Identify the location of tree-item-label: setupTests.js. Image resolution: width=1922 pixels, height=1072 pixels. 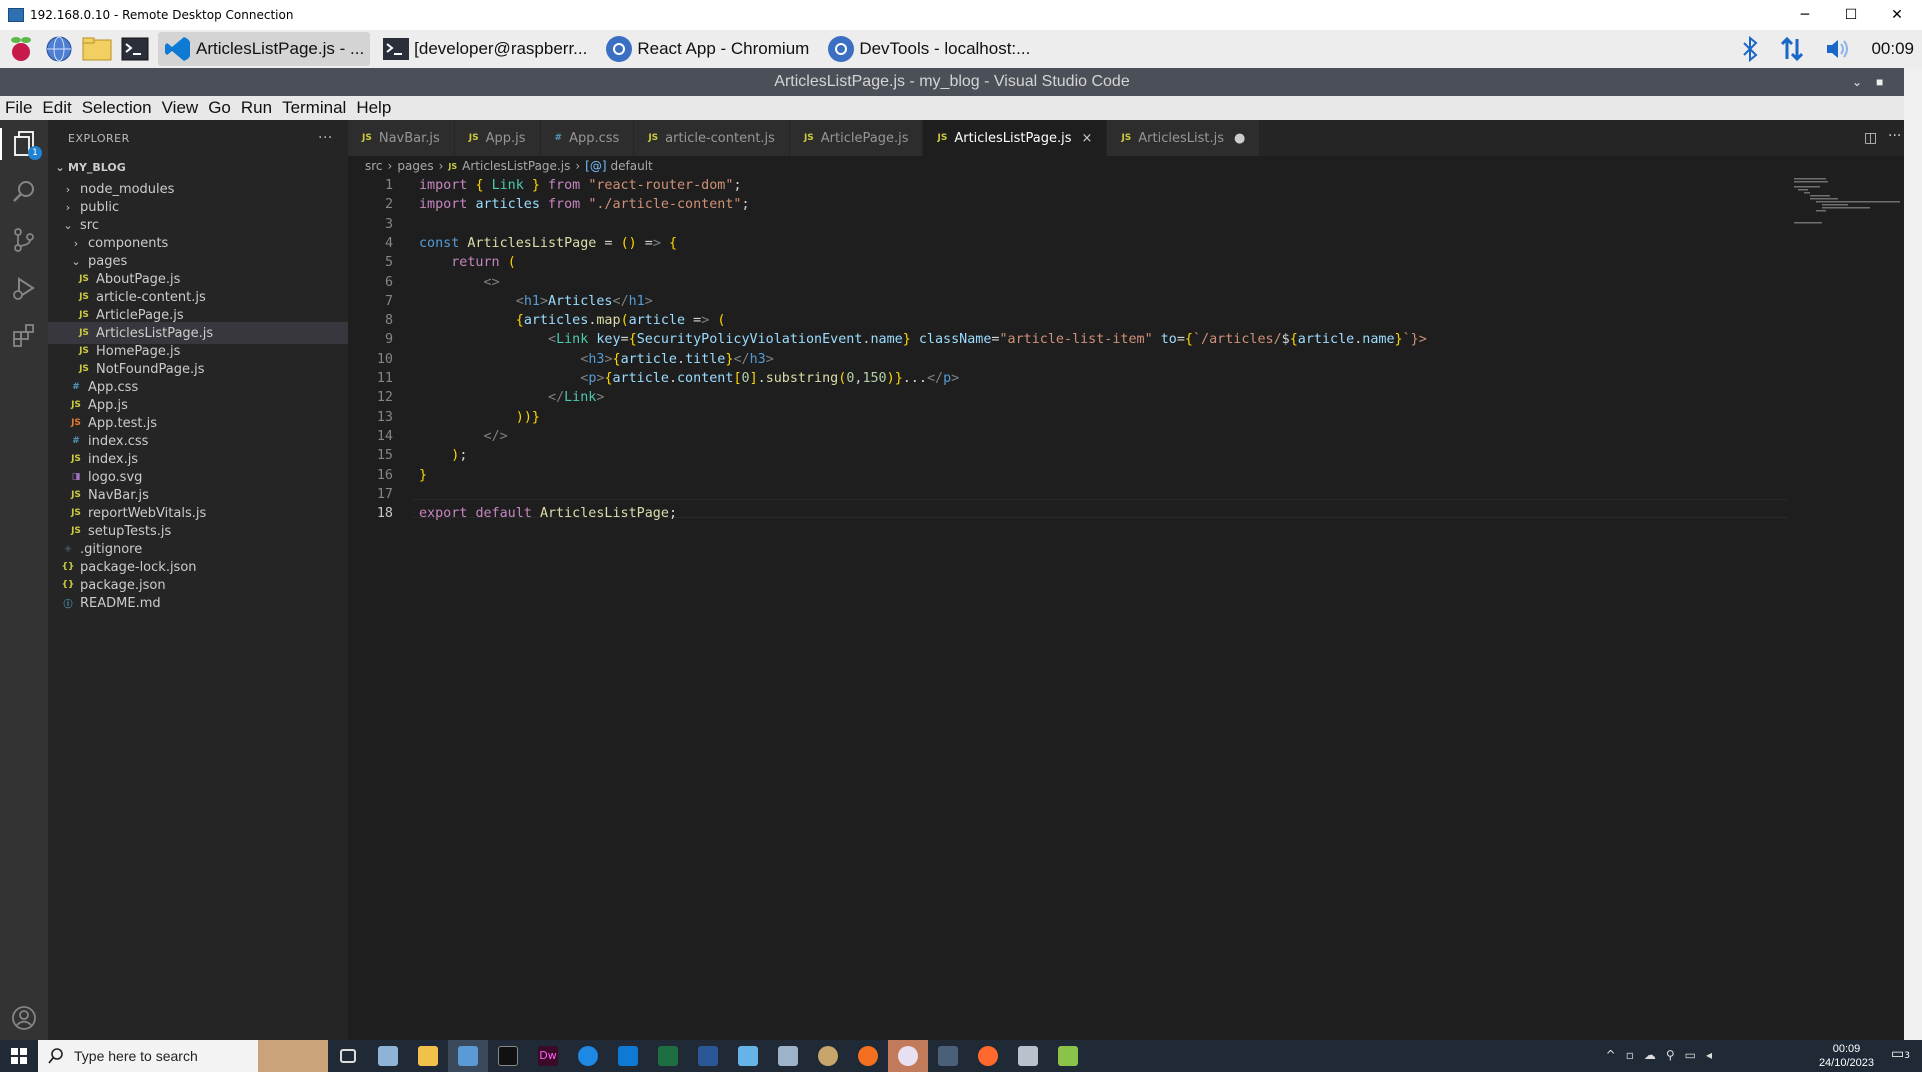
(130, 531).